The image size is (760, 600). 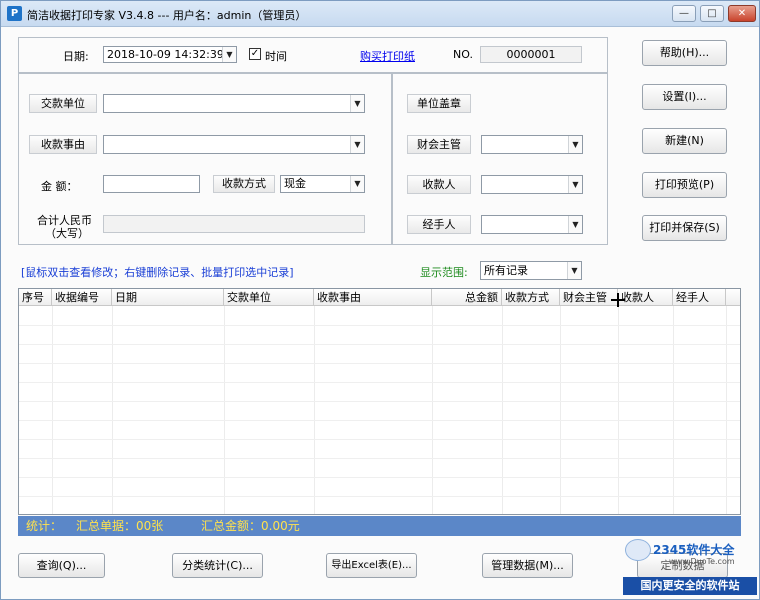 What do you see at coordinates (76, 56) in the screenshot?
I see `date-label: 日期:` at bounding box center [76, 56].